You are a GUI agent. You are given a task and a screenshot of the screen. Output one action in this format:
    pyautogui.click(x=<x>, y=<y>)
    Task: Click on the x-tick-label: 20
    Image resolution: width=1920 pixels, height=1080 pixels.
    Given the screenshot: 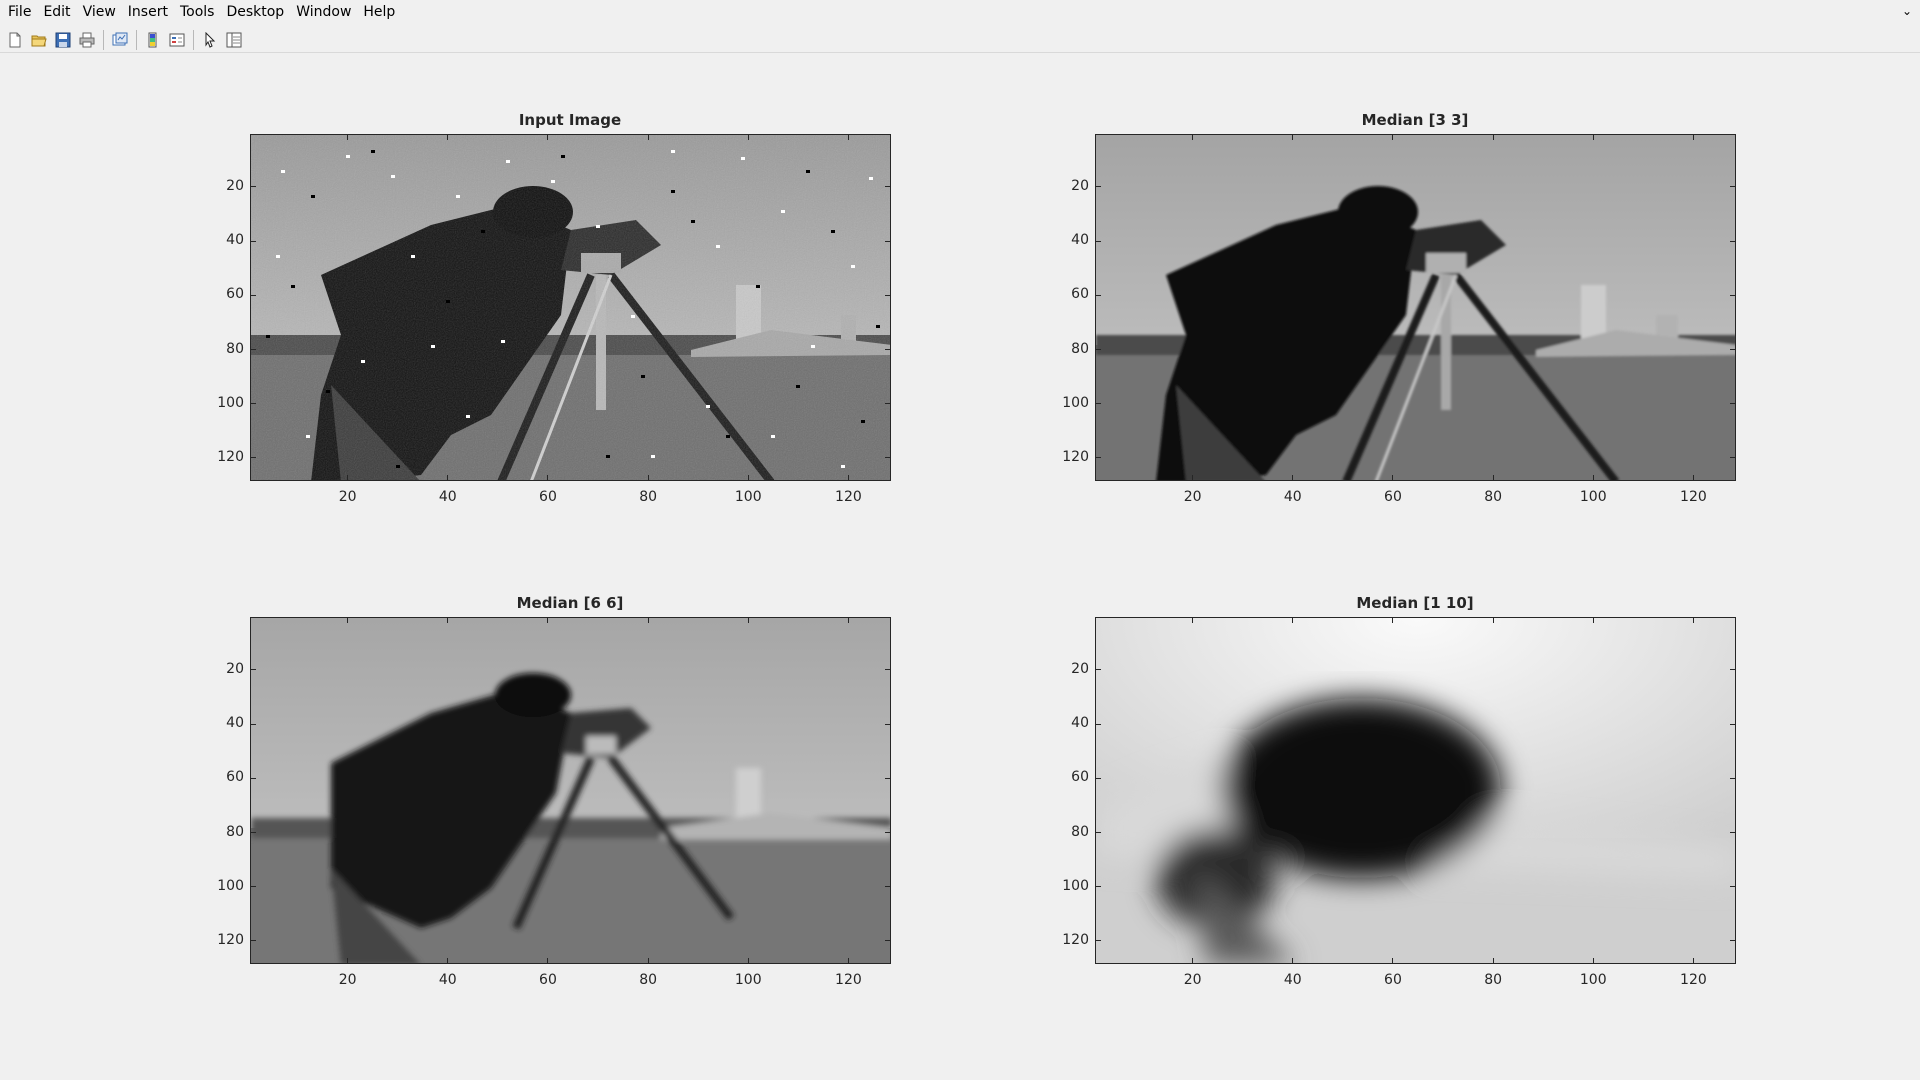 What is the action you would take?
    pyautogui.click(x=1192, y=980)
    